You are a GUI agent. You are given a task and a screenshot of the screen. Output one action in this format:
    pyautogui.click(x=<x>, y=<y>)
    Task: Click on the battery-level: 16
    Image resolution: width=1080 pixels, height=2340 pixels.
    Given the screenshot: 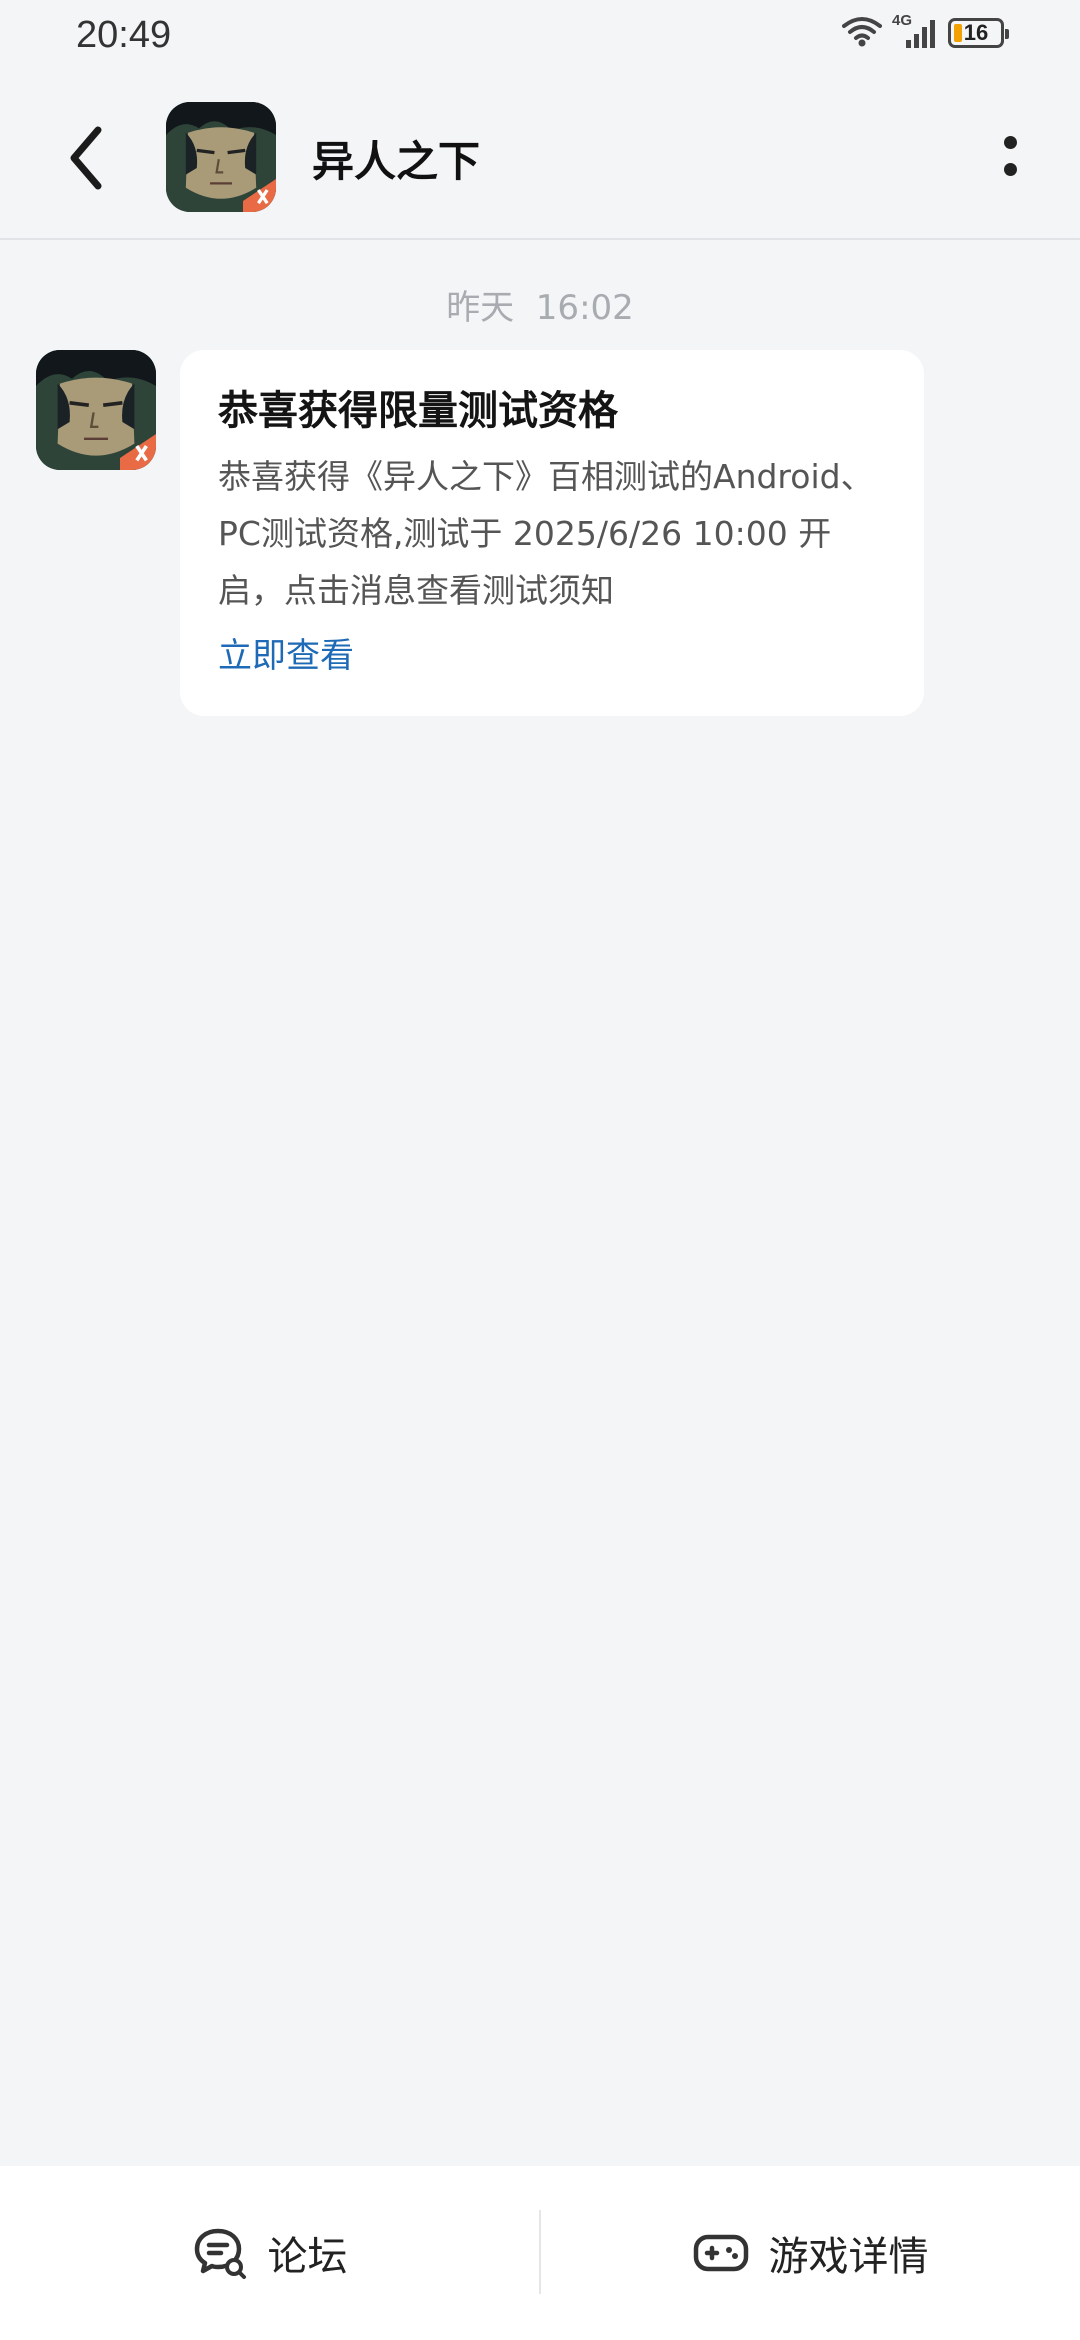 What is the action you would take?
    pyautogui.click(x=976, y=32)
    